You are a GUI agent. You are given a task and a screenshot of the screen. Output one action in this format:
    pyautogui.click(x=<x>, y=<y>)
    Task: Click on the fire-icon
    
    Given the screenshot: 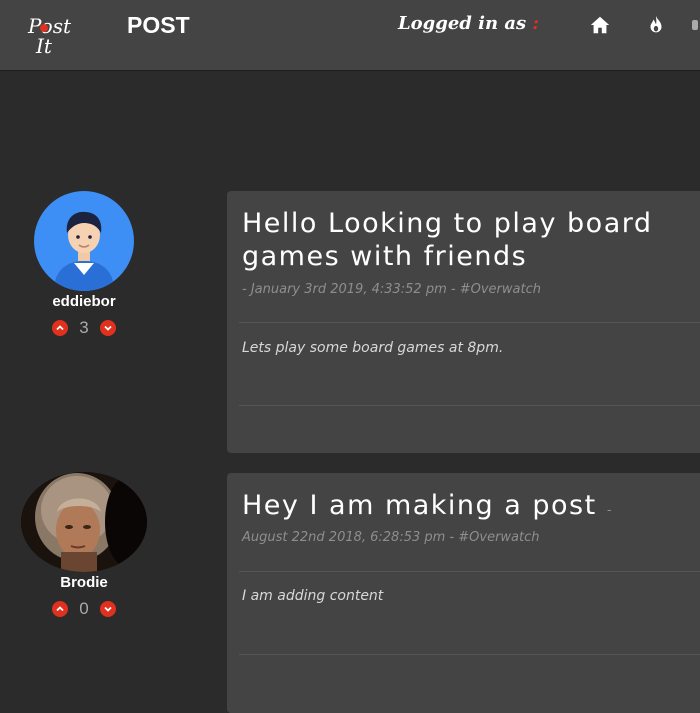 What is the action you would take?
    pyautogui.click(x=656, y=25)
    